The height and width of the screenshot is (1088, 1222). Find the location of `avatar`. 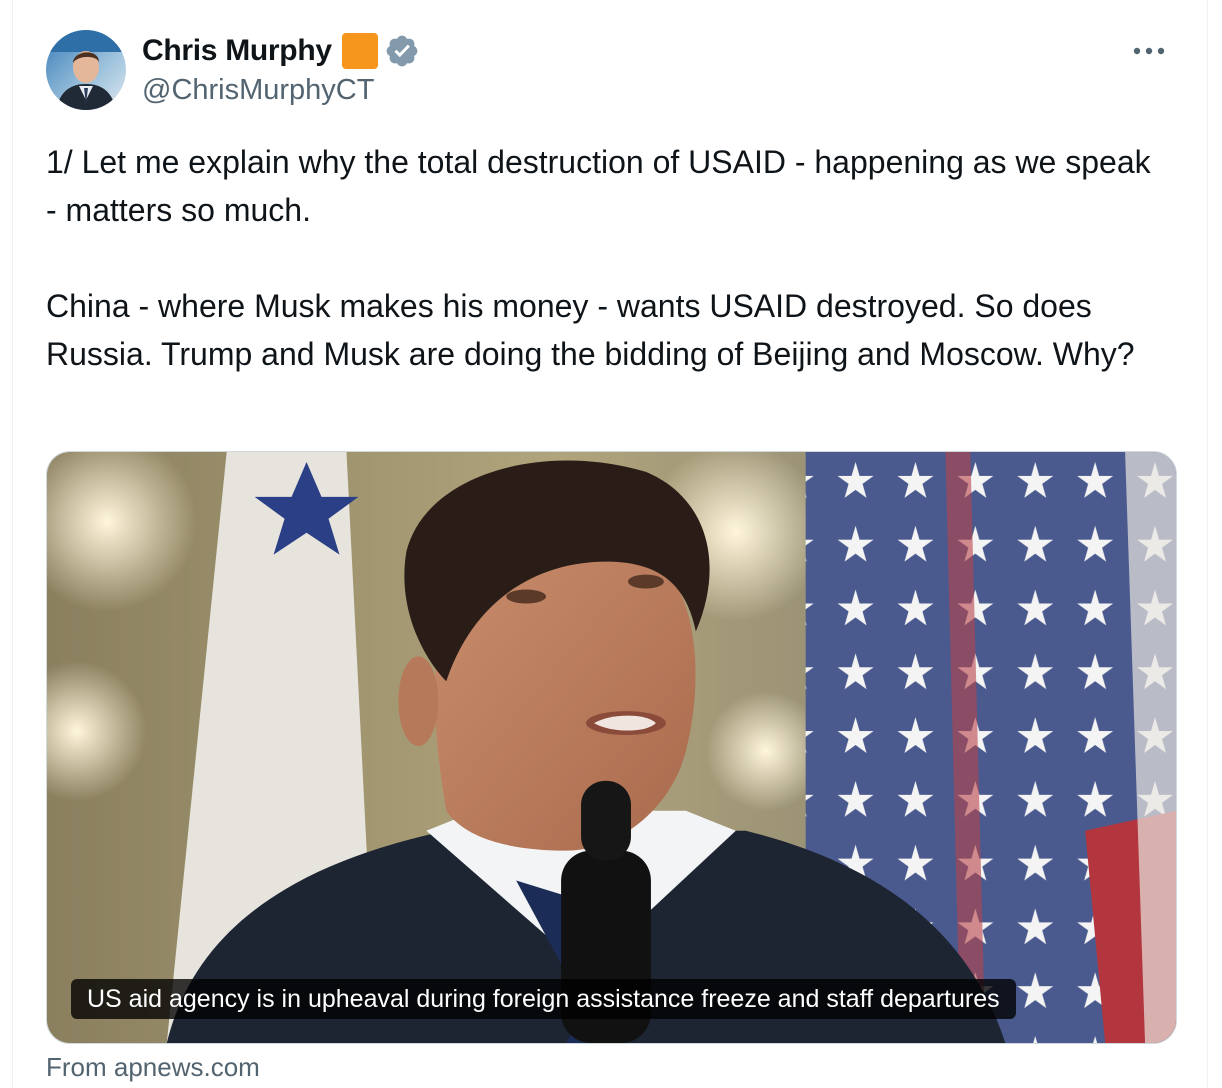

avatar is located at coordinates (86, 70).